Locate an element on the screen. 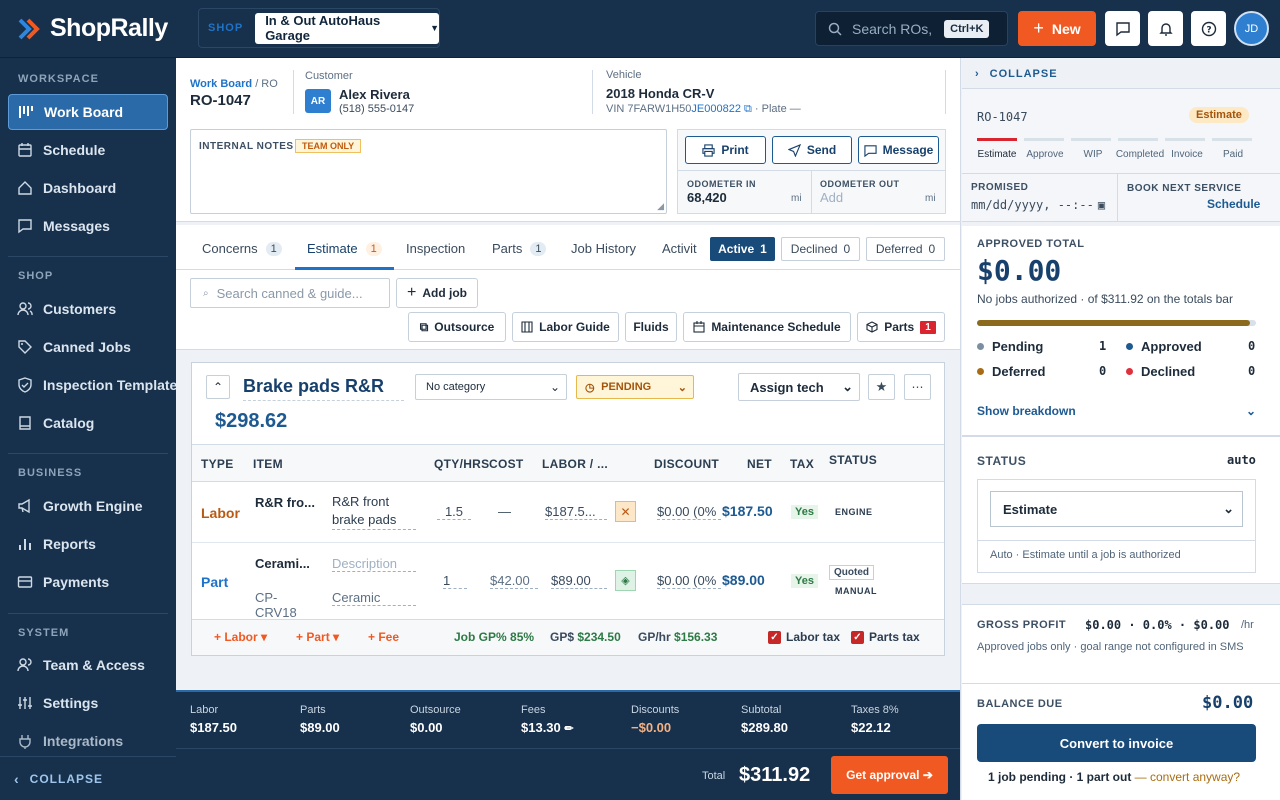 This screenshot has height=800, width=1280. resize-handle-icon: ◢ is located at coordinates (660, 206).